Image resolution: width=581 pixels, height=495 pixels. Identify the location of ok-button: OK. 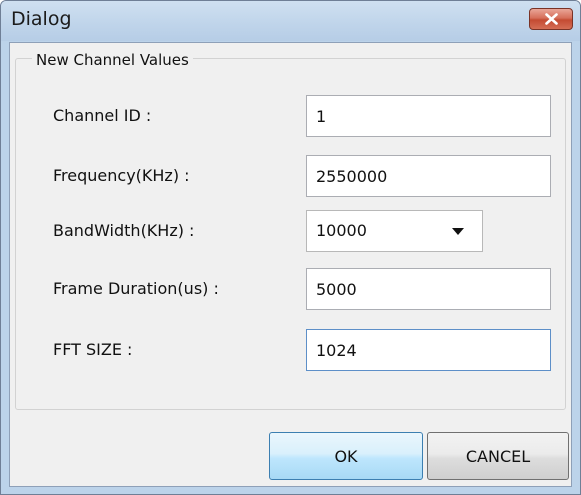
(346, 456).